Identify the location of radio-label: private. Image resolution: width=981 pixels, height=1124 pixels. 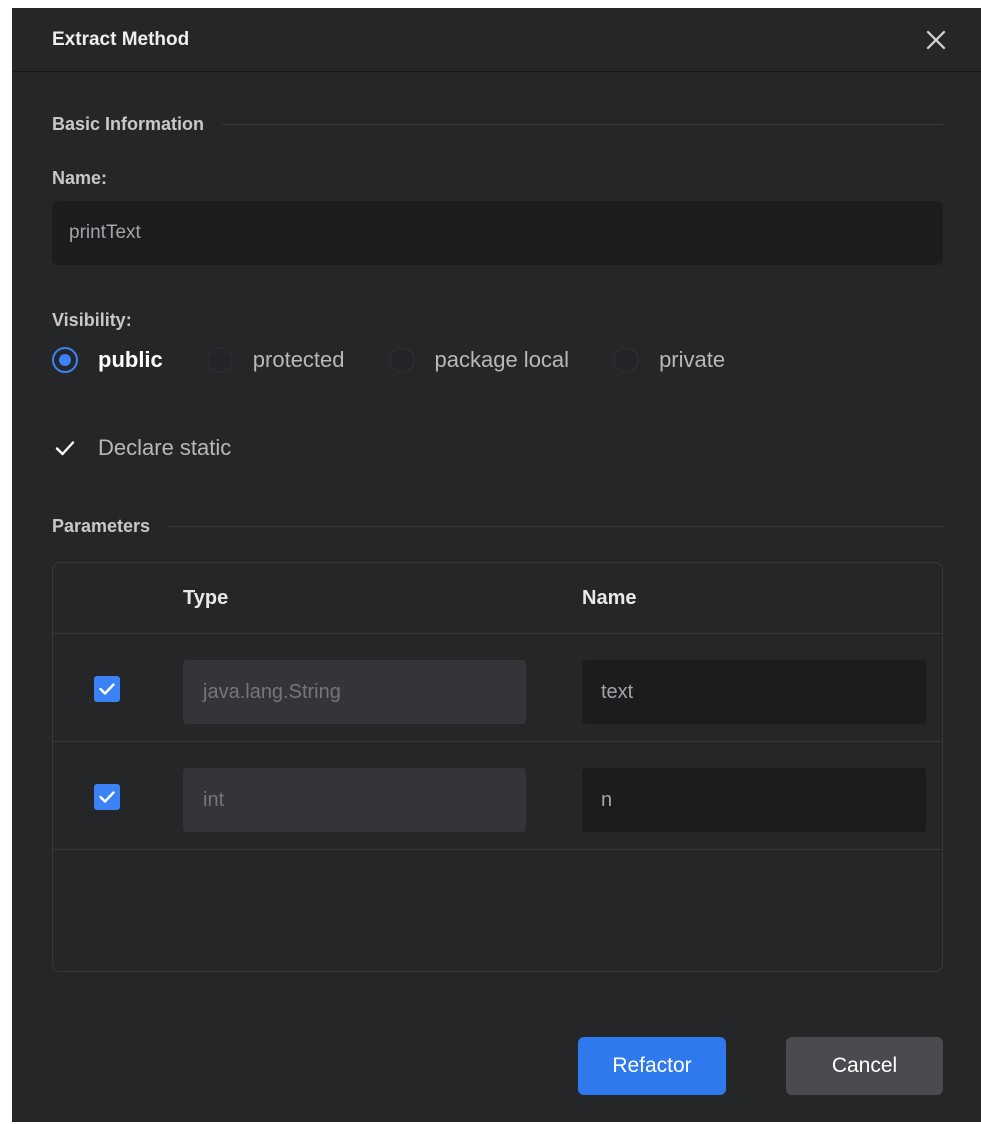
(692, 359).